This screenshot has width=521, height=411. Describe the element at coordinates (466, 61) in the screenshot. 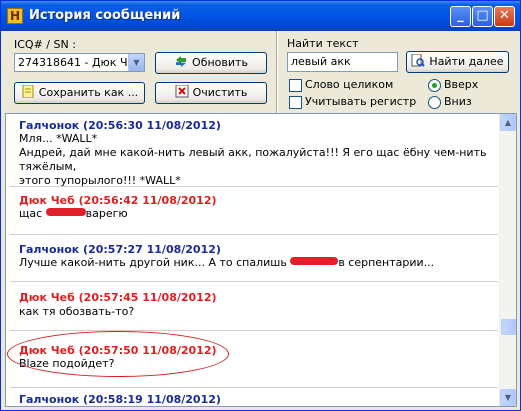

I see `find-next-label: Найти далее` at that location.